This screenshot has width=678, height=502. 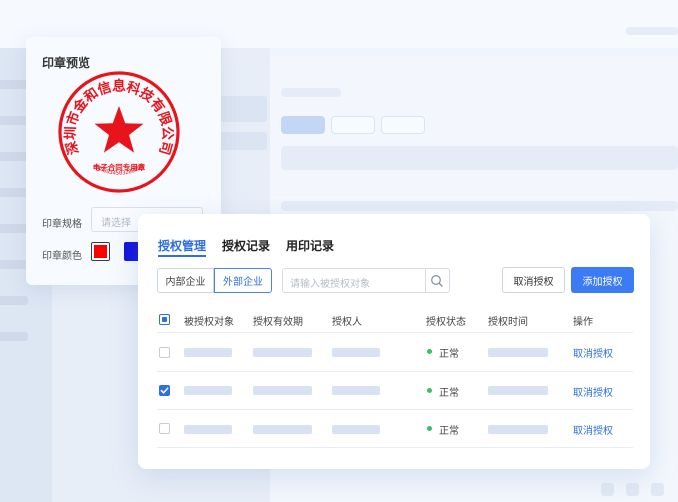 What do you see at coordinates (347, 322) in the screenshot?
I see `column-header-grantor: 授权人` at bounding box center [347, 322].